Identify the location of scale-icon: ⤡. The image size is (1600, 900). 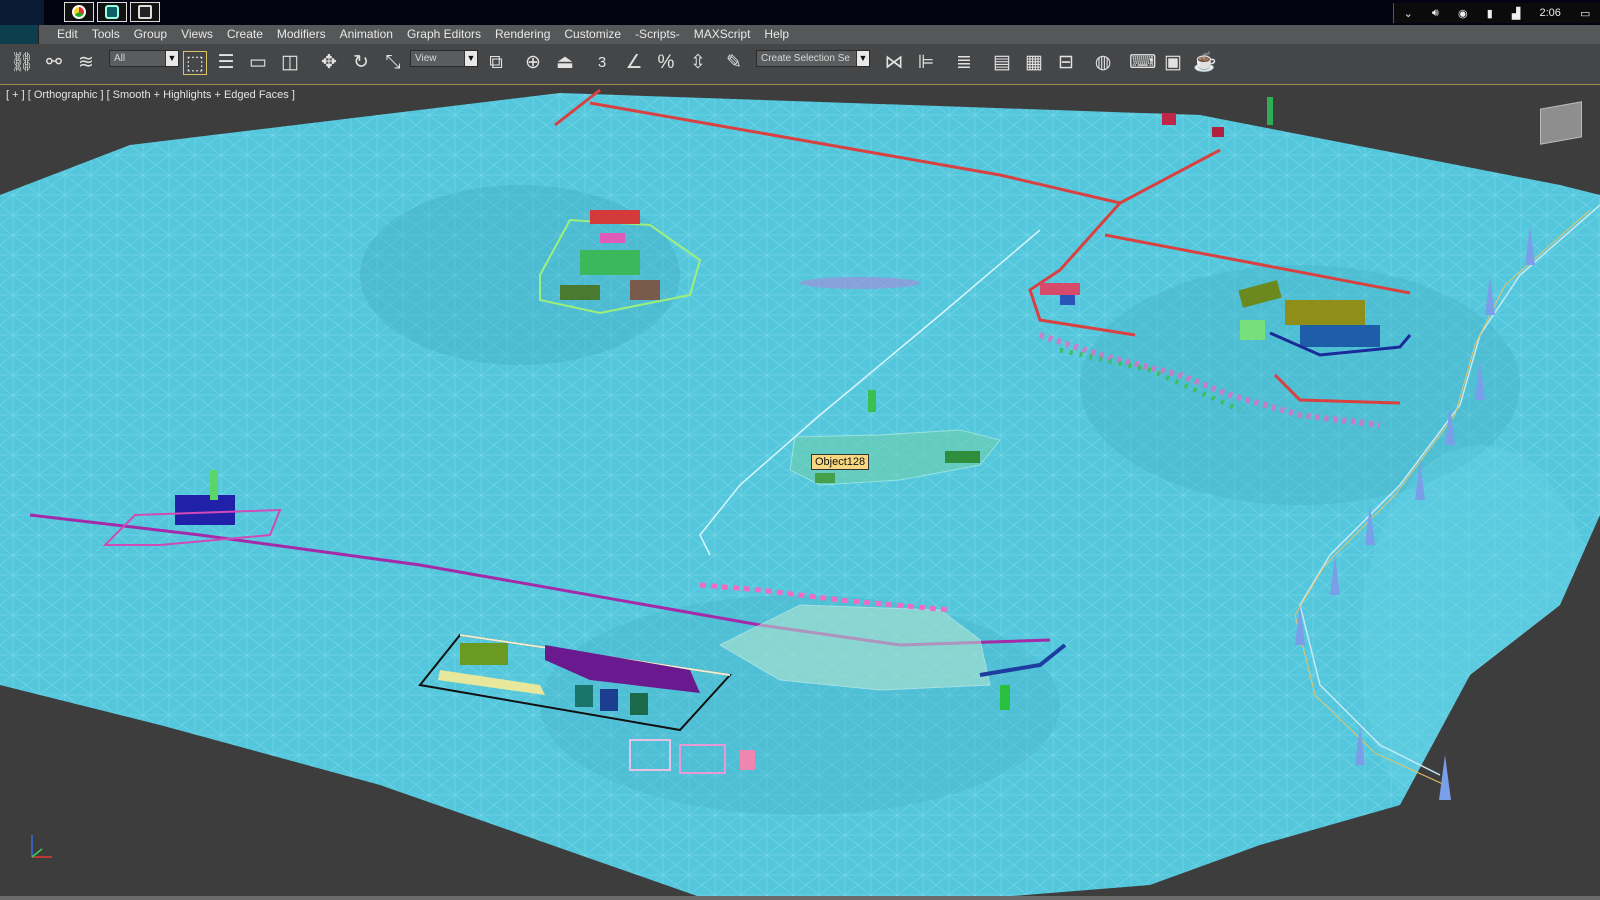
(393, 63).